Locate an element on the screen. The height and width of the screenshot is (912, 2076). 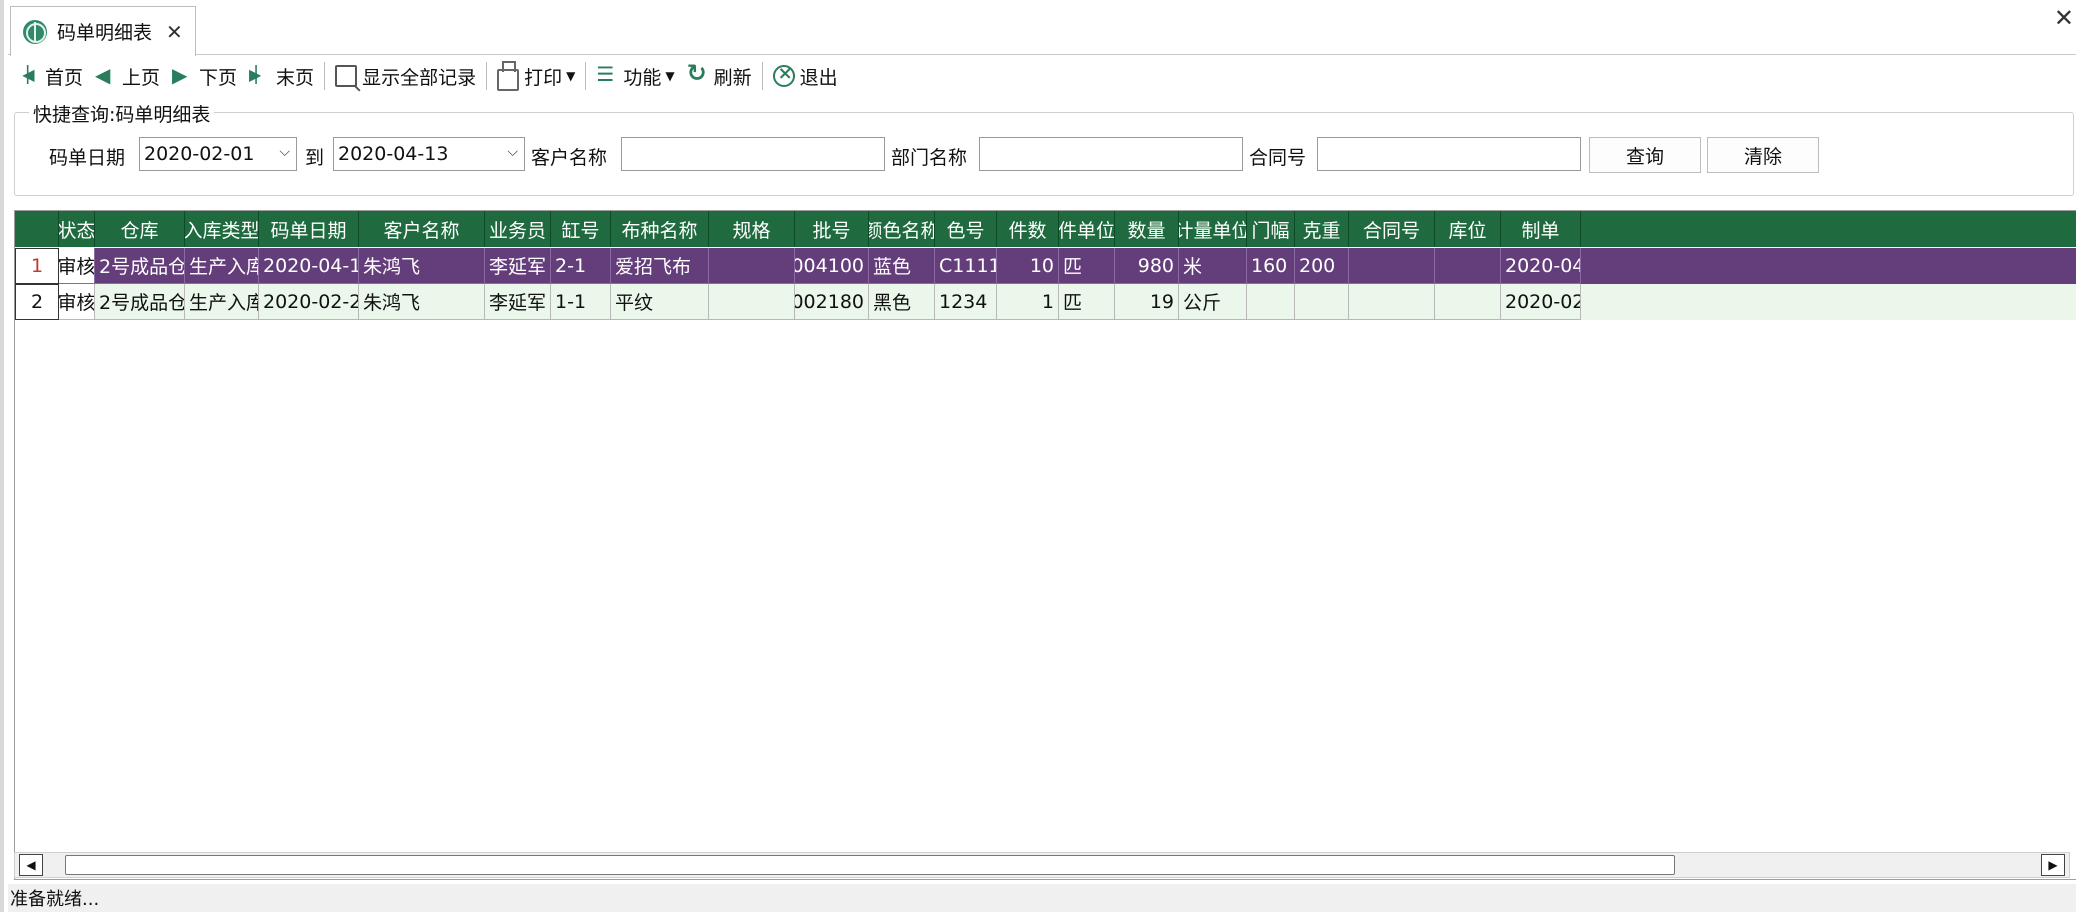
table-cell: 19 is located at coordinates (1147, 302).